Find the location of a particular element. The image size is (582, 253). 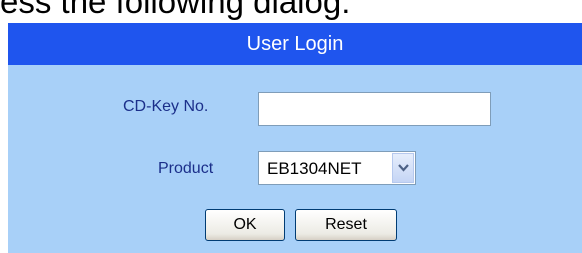

product-select: EB1304NET is located at coordinates (337, 168).